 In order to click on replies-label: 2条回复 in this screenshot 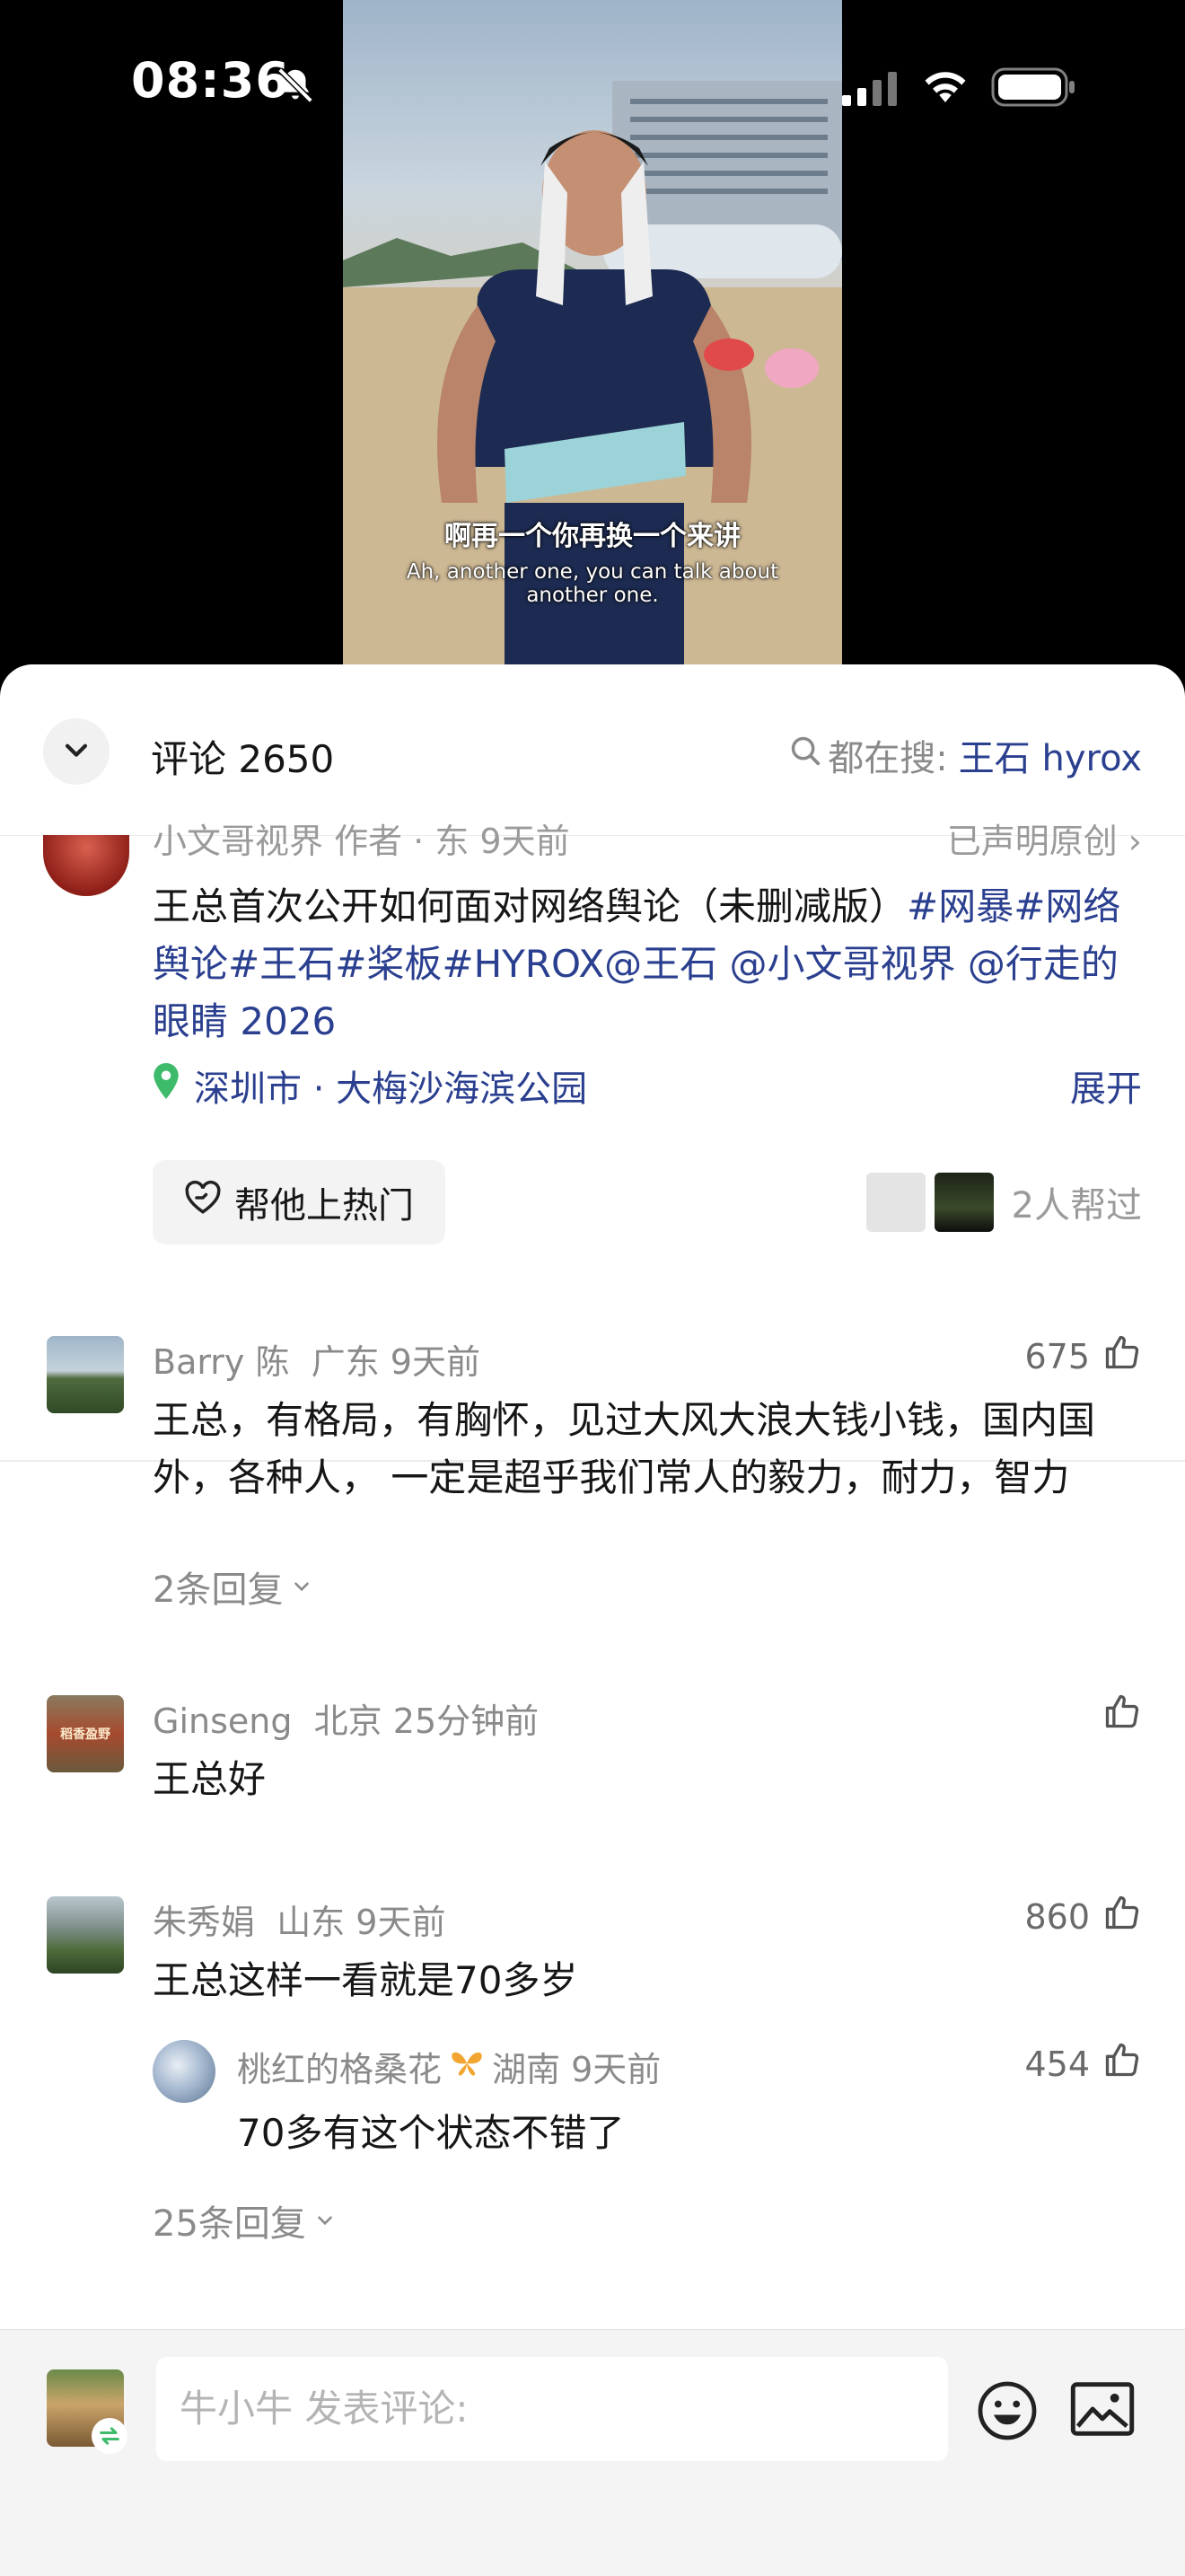, I will do `click(218, 1590)`.